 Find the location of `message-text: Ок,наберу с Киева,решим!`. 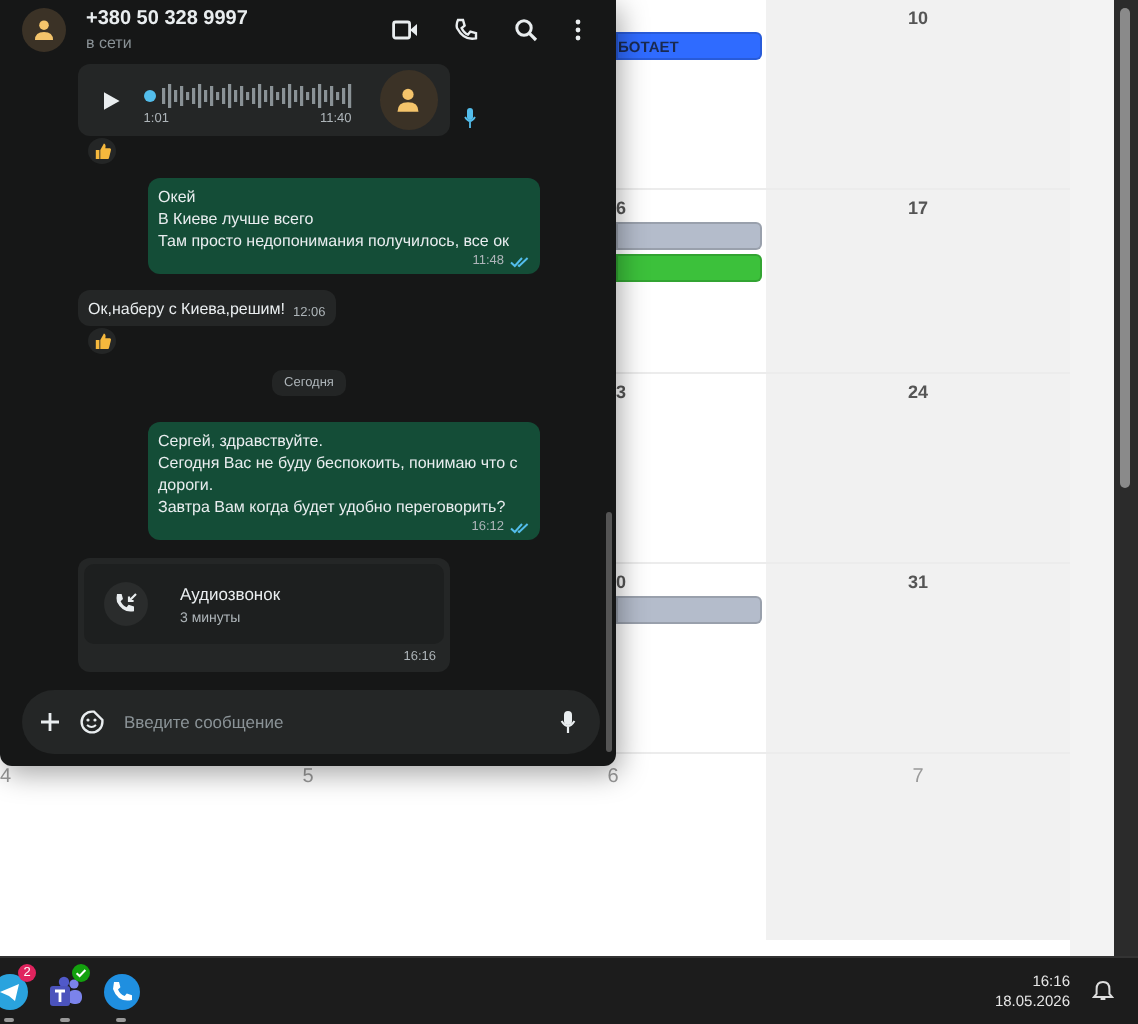

message-text: Ок,наберу с Киева,решим! is located at coordinates (186, 309).